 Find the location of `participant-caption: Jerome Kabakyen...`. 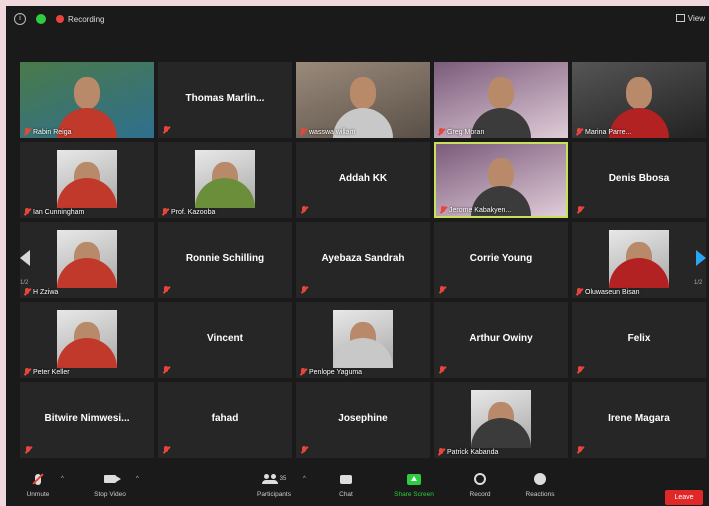

participant-caption: Jerome Kabakyen... is located at coordinates (475, 210).